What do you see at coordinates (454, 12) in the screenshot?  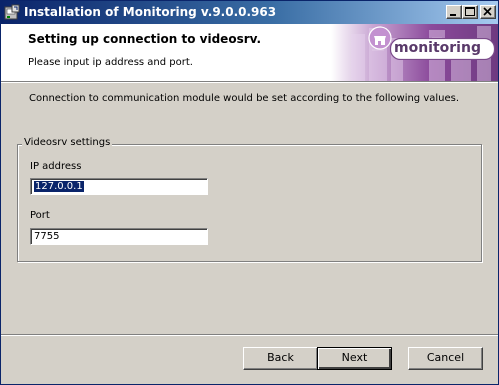 I see `minimize-button` at bounding box center [454, 12].